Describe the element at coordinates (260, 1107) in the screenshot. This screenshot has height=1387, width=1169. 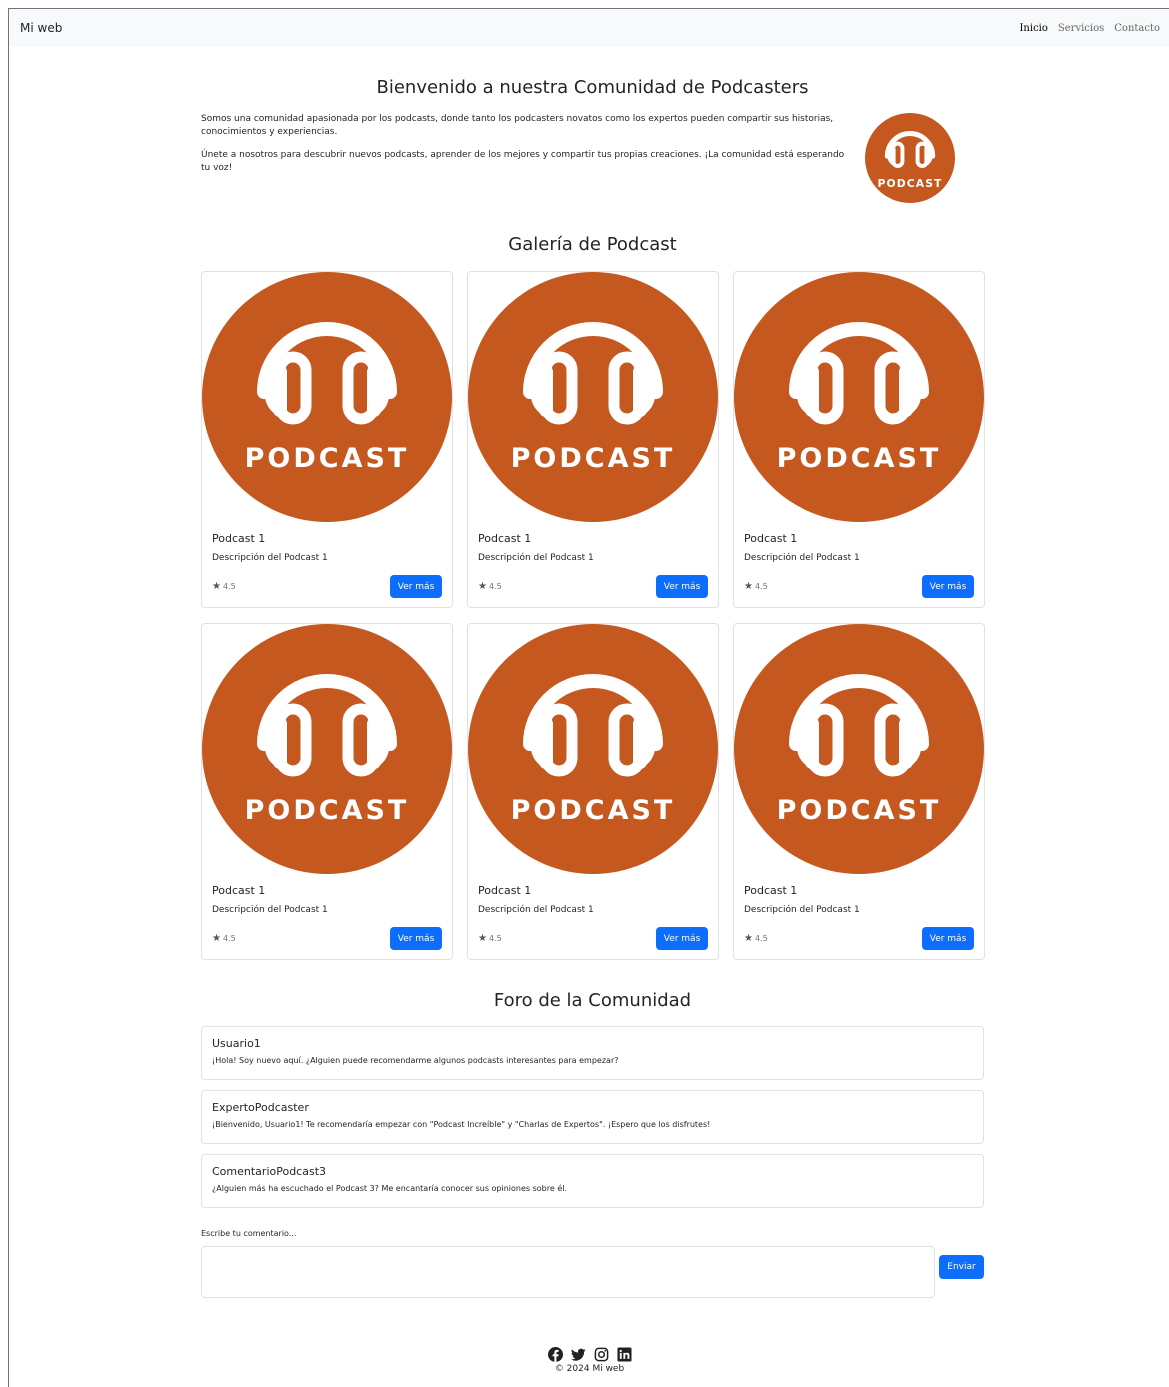
I see `post-user: ExpertoPodcaster` at that location.